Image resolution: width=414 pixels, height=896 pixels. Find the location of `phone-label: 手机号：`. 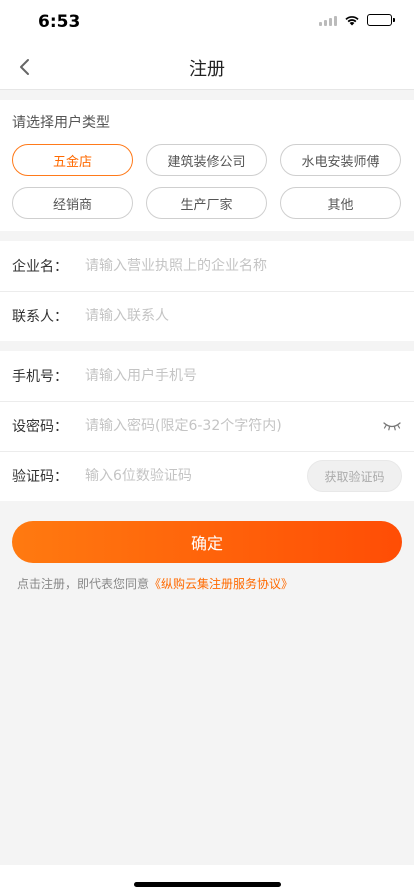

phone-label: 手机号： is located at coordinates (40, 377).